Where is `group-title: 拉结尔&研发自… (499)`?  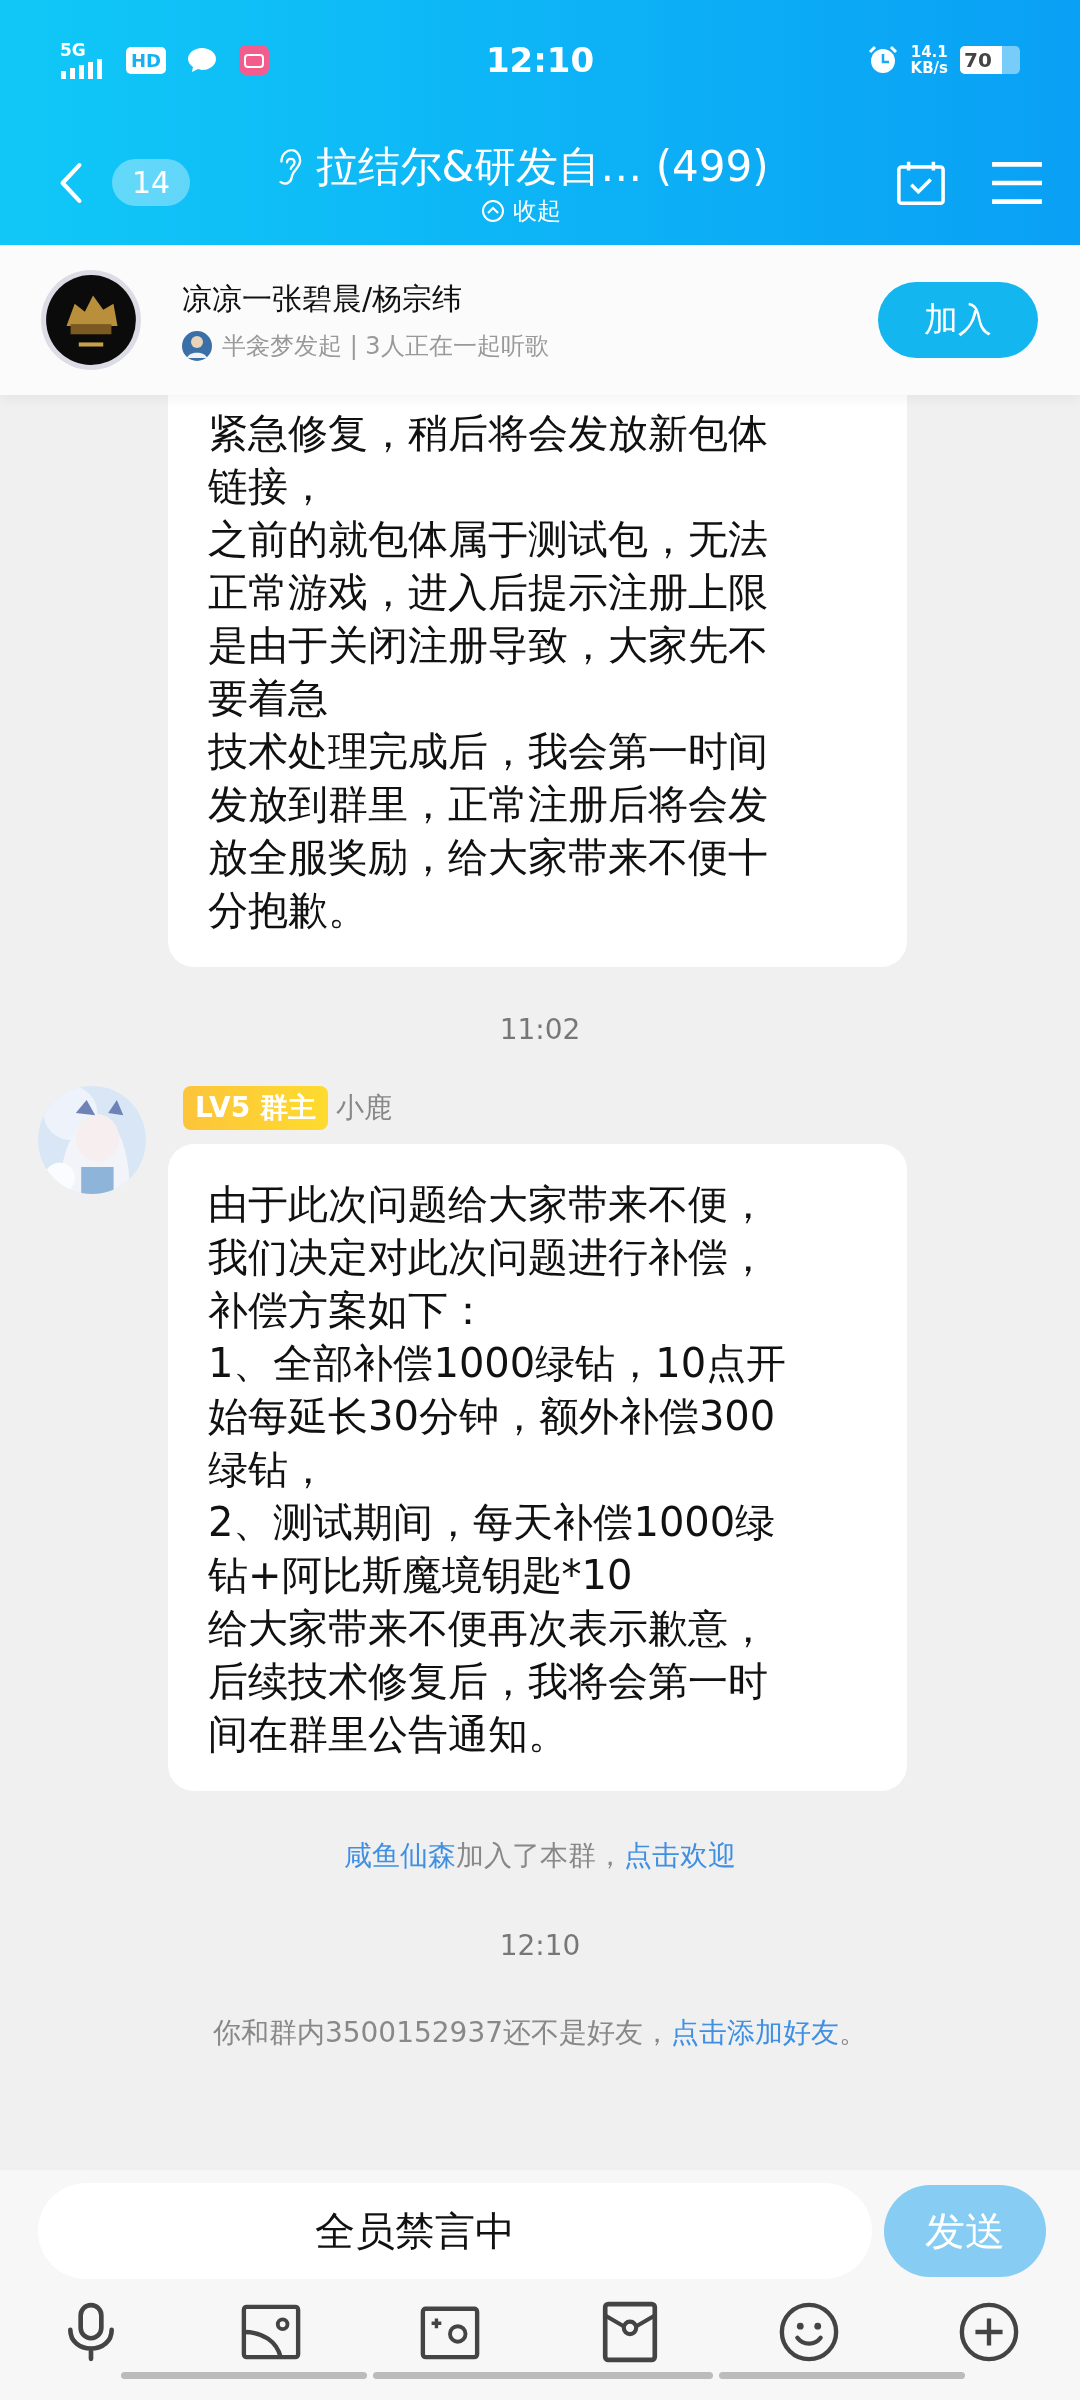 group-title: 拉结尔&研发自… (499) is located at coordinates (542, 166).